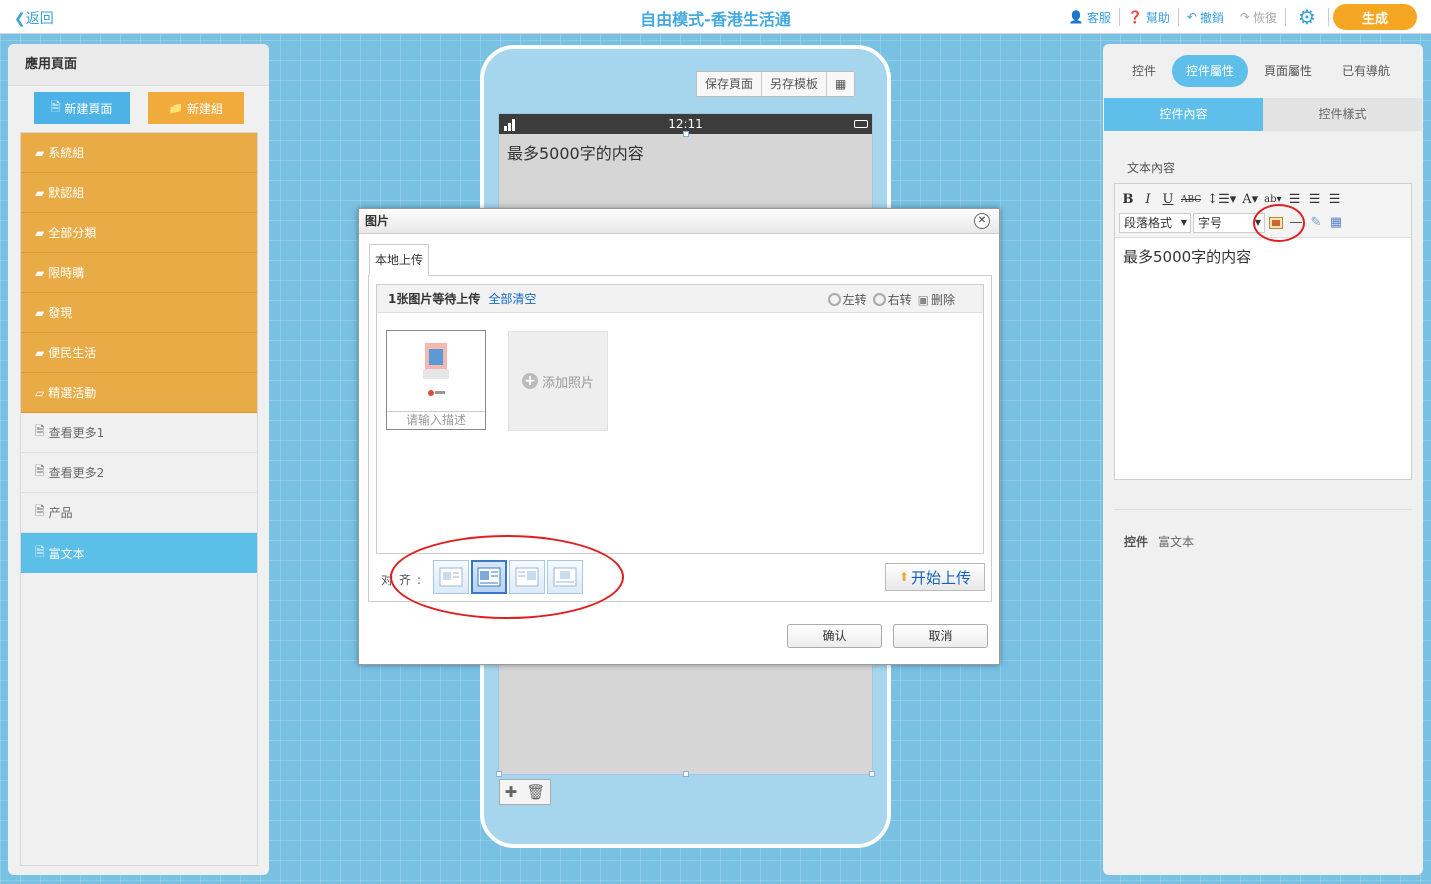 The image size is (1431, 884). I want to click on align-right-icon: ☰, so click(1335, 200).